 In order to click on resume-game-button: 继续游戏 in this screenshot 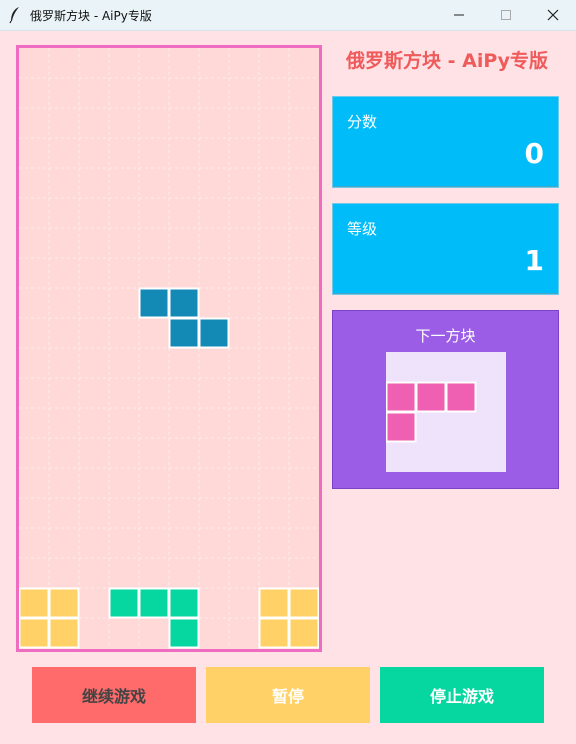, I will do `click(114, 695)`.